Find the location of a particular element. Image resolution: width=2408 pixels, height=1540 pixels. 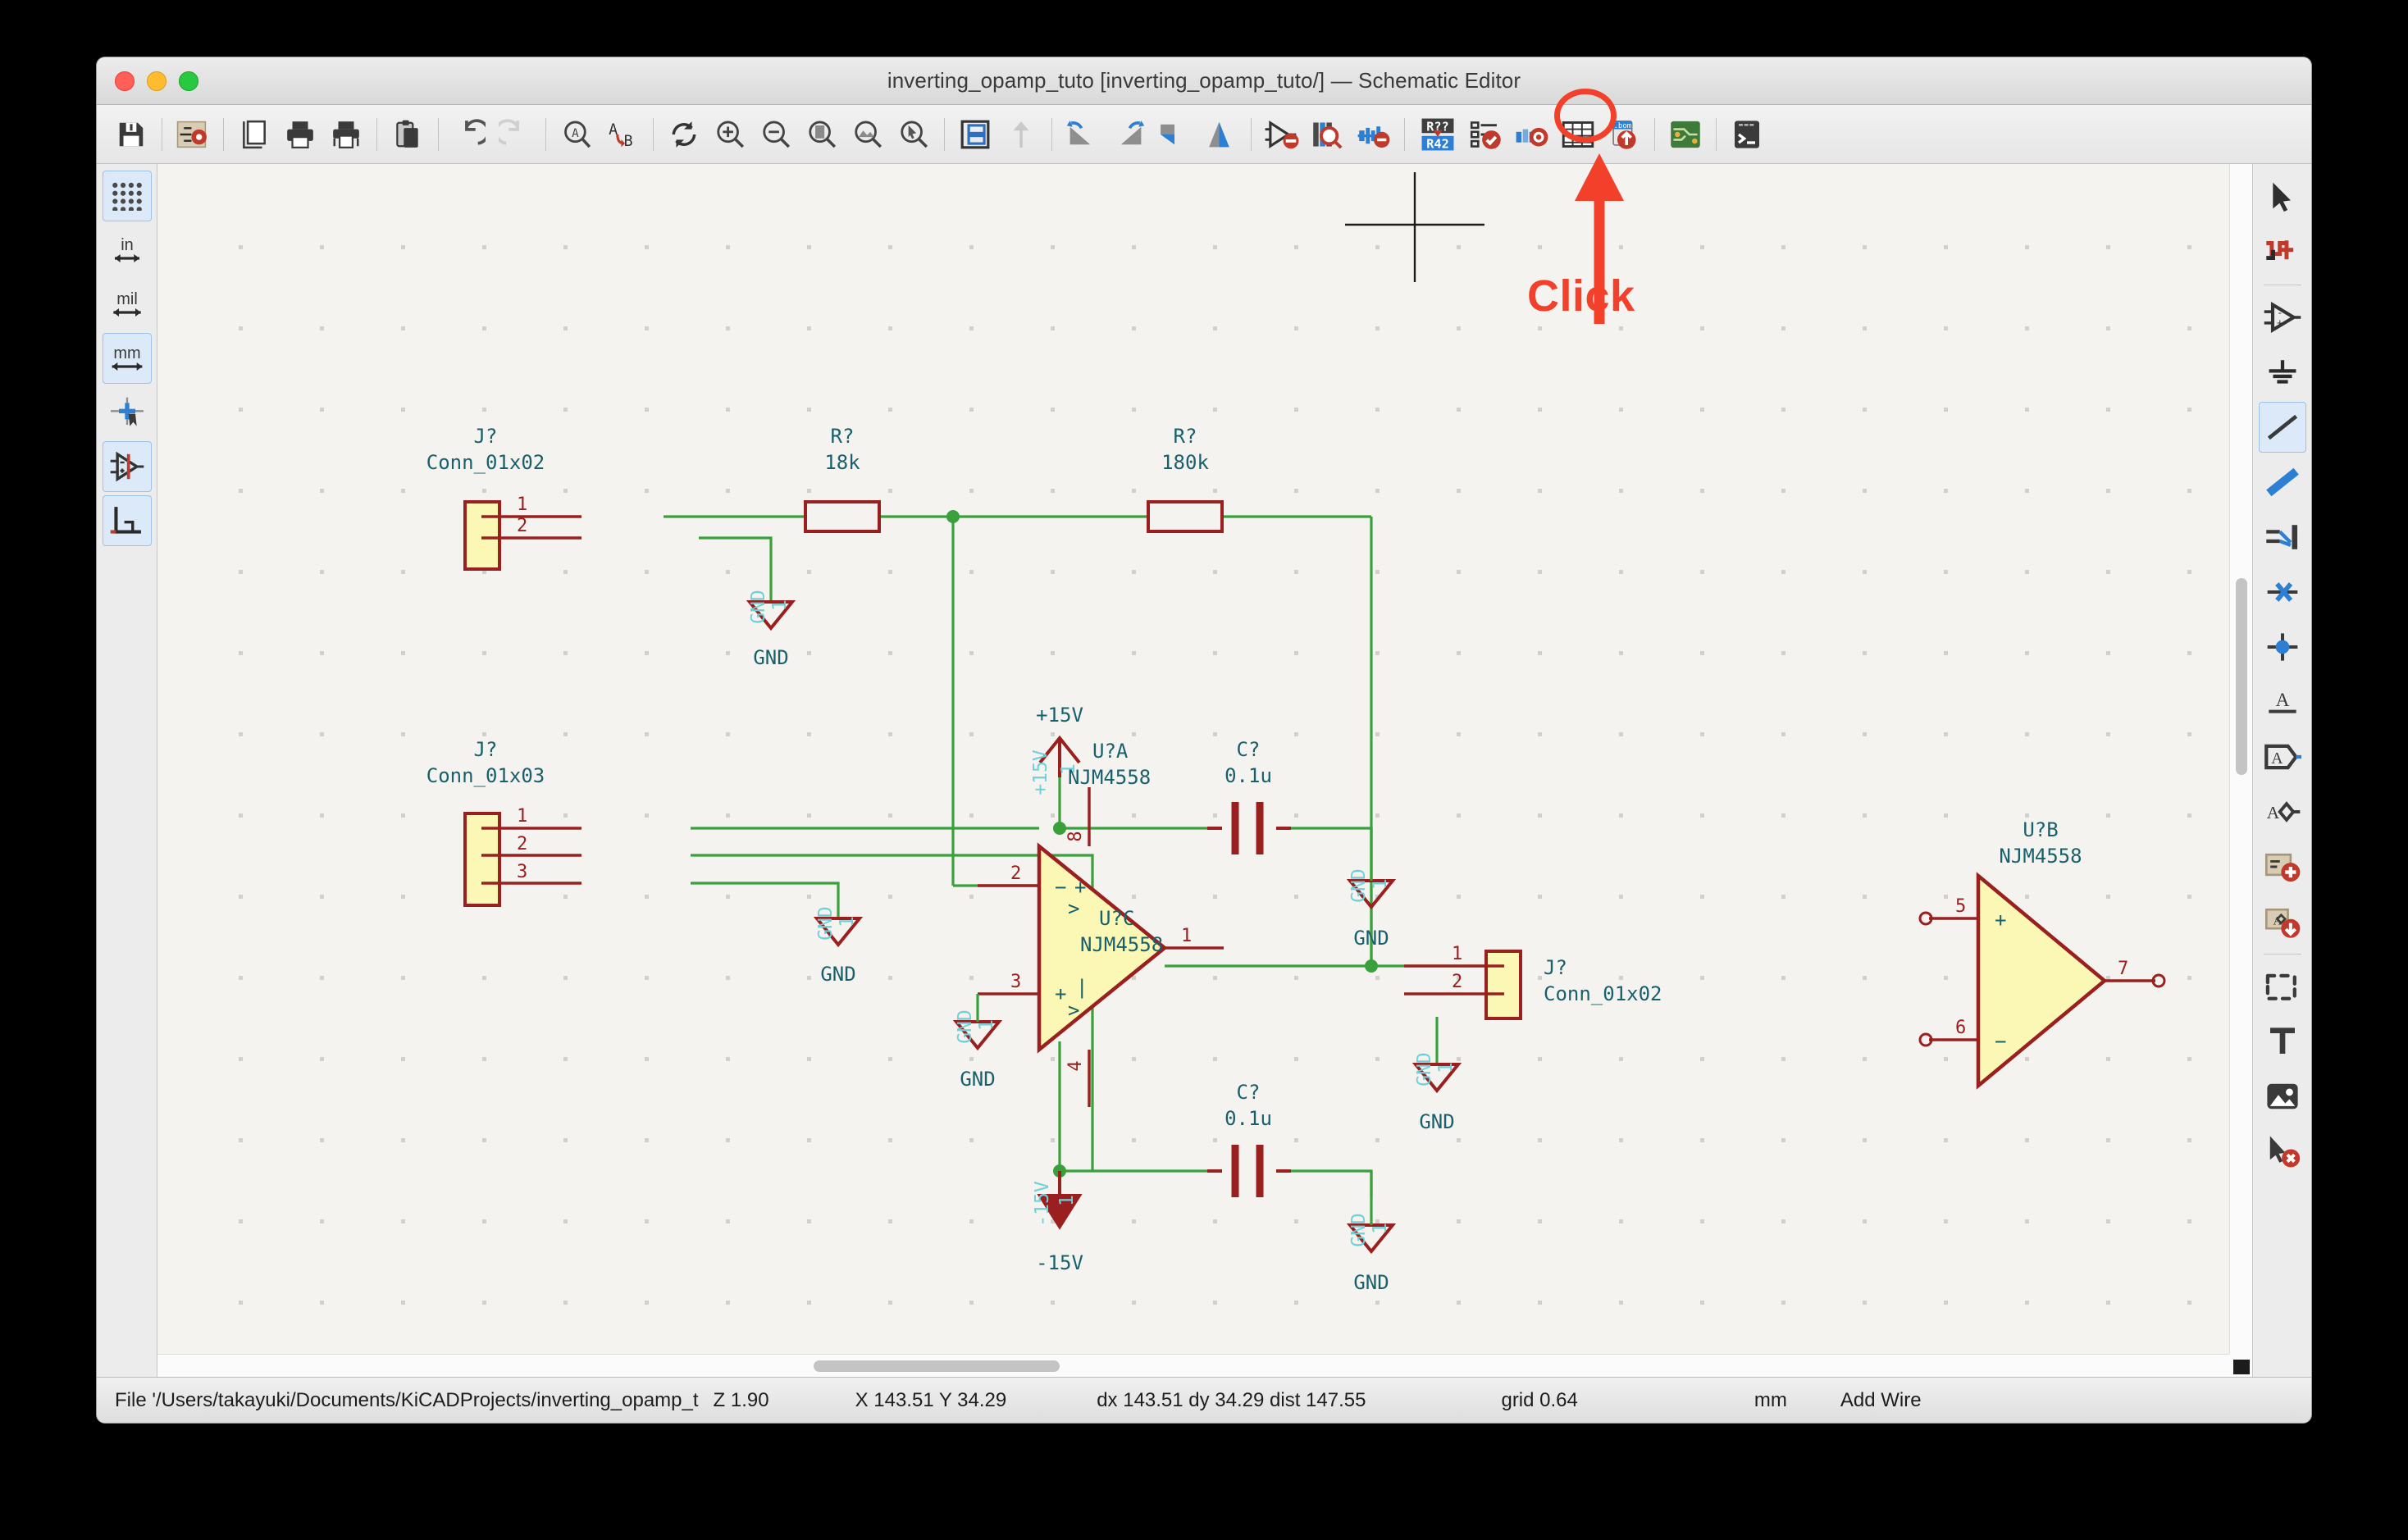

zoom-fit-objects-icon is located at coordinates (868, 134).